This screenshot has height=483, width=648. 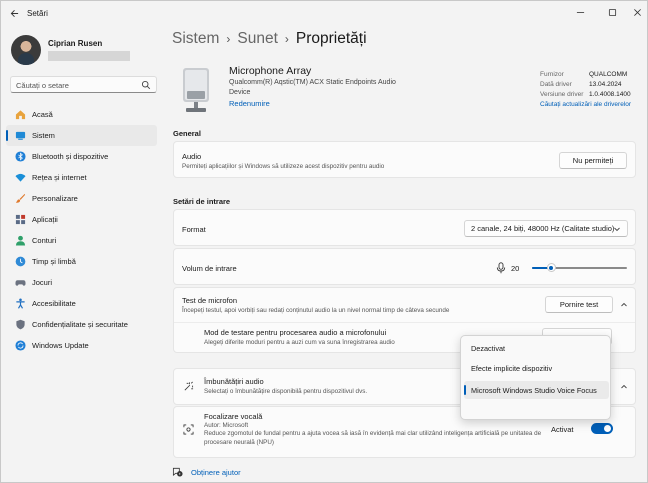 I want to click on input-volume-title: Volum de intrare, so click(x=209, y=268).